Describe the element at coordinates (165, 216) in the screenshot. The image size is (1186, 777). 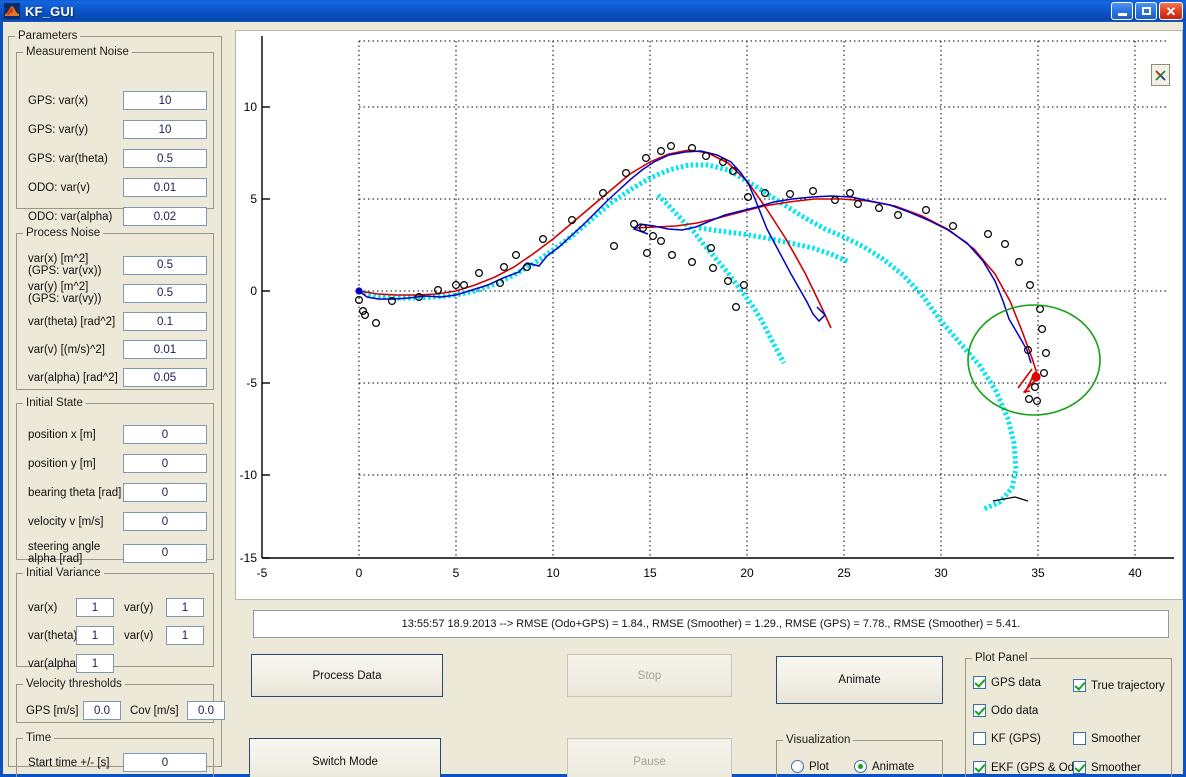
I see `input-odo-var-alpha: 0.02` at that location.